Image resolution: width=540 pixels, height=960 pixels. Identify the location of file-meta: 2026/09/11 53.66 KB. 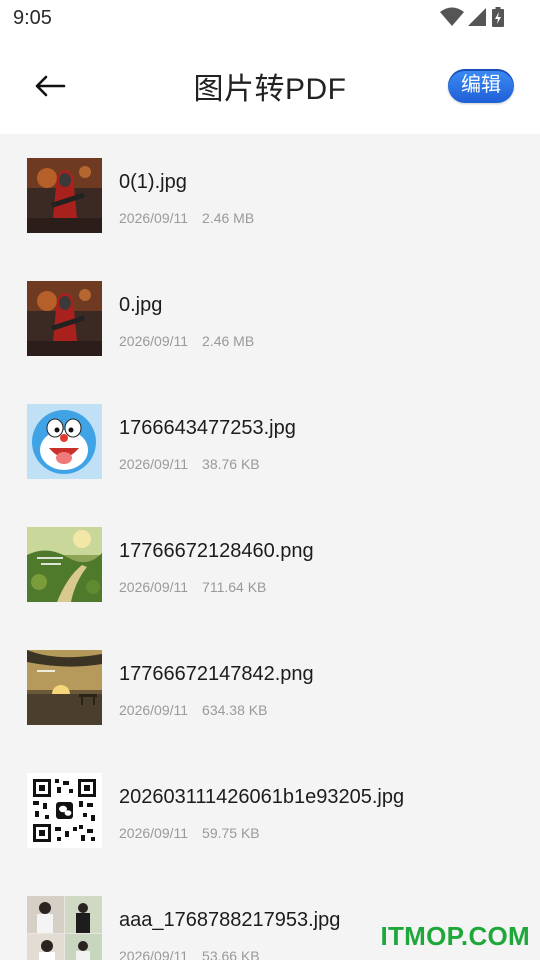
(196, 954).